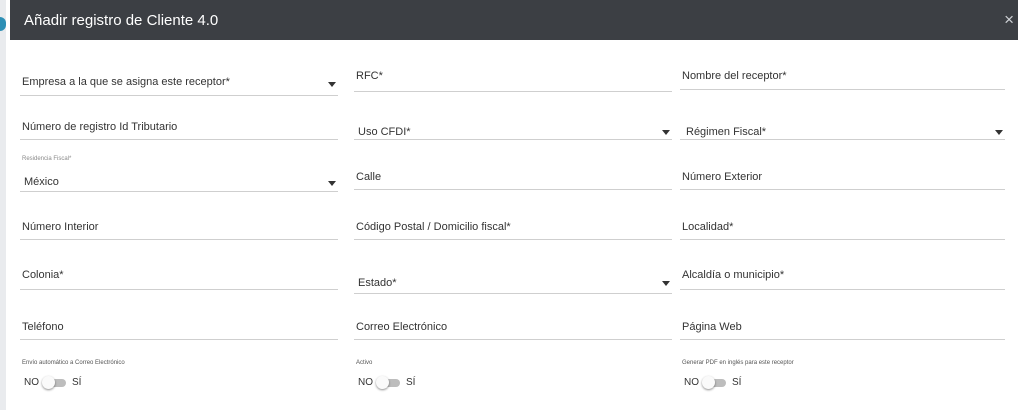 Image resolution: width=1018 pixels, height=410 pixels. I want to click on estado-label: Estado*, so click(377, 283).